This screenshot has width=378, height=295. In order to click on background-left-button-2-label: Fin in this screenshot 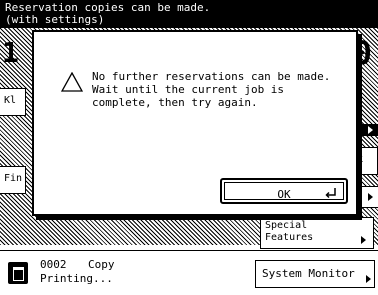, I will do `click(13, 178)`.